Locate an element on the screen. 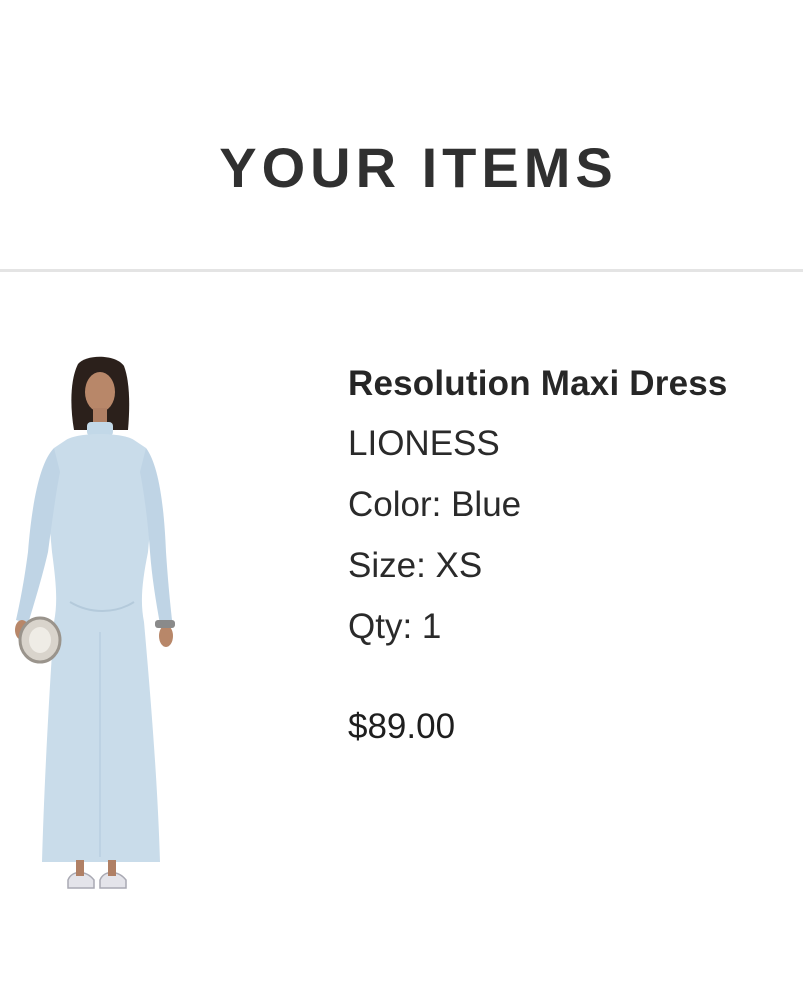 The image size is (803, 1000). model-face is located at coordinates (100, 392).